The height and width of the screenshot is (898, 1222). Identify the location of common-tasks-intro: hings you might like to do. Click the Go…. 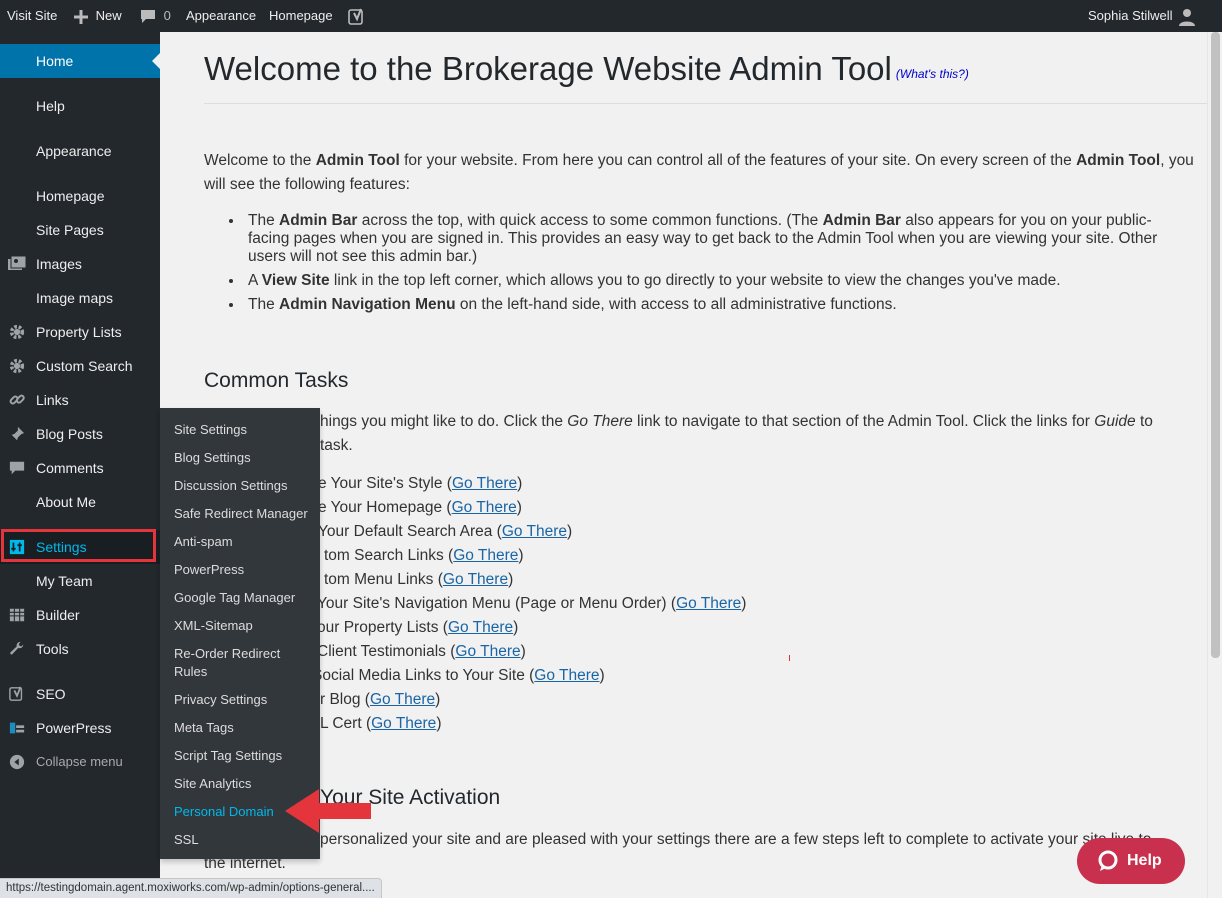
(736, 421).